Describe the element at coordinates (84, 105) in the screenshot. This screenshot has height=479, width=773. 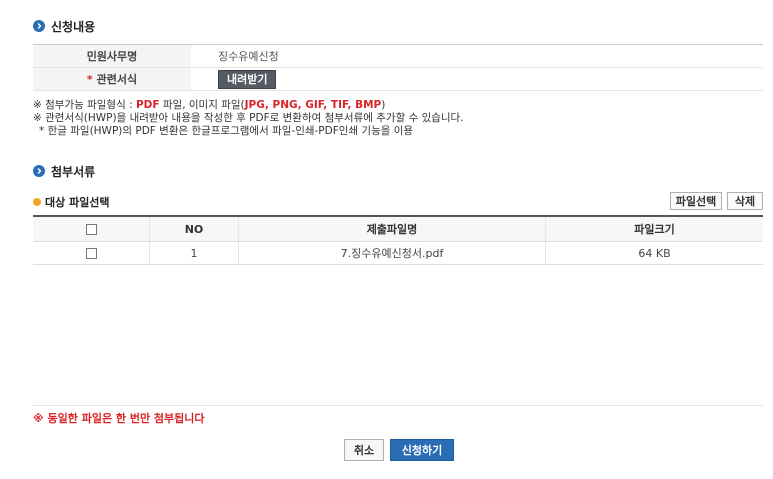
I see `note-file-types-prefix: ※ 첨부가능 파일형식 :` at that location.